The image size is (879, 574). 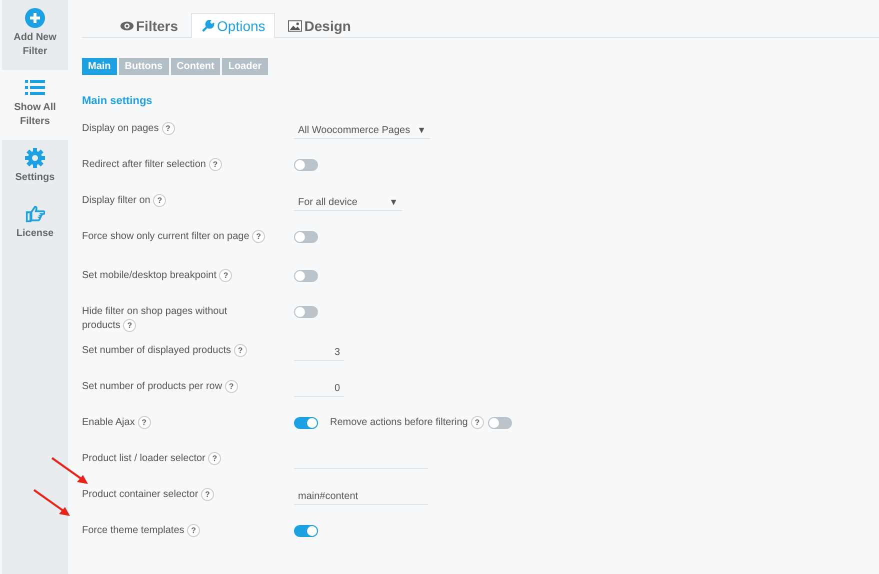 I want to click on setting-label: Display filter on ?, so click(x=174, y=212).